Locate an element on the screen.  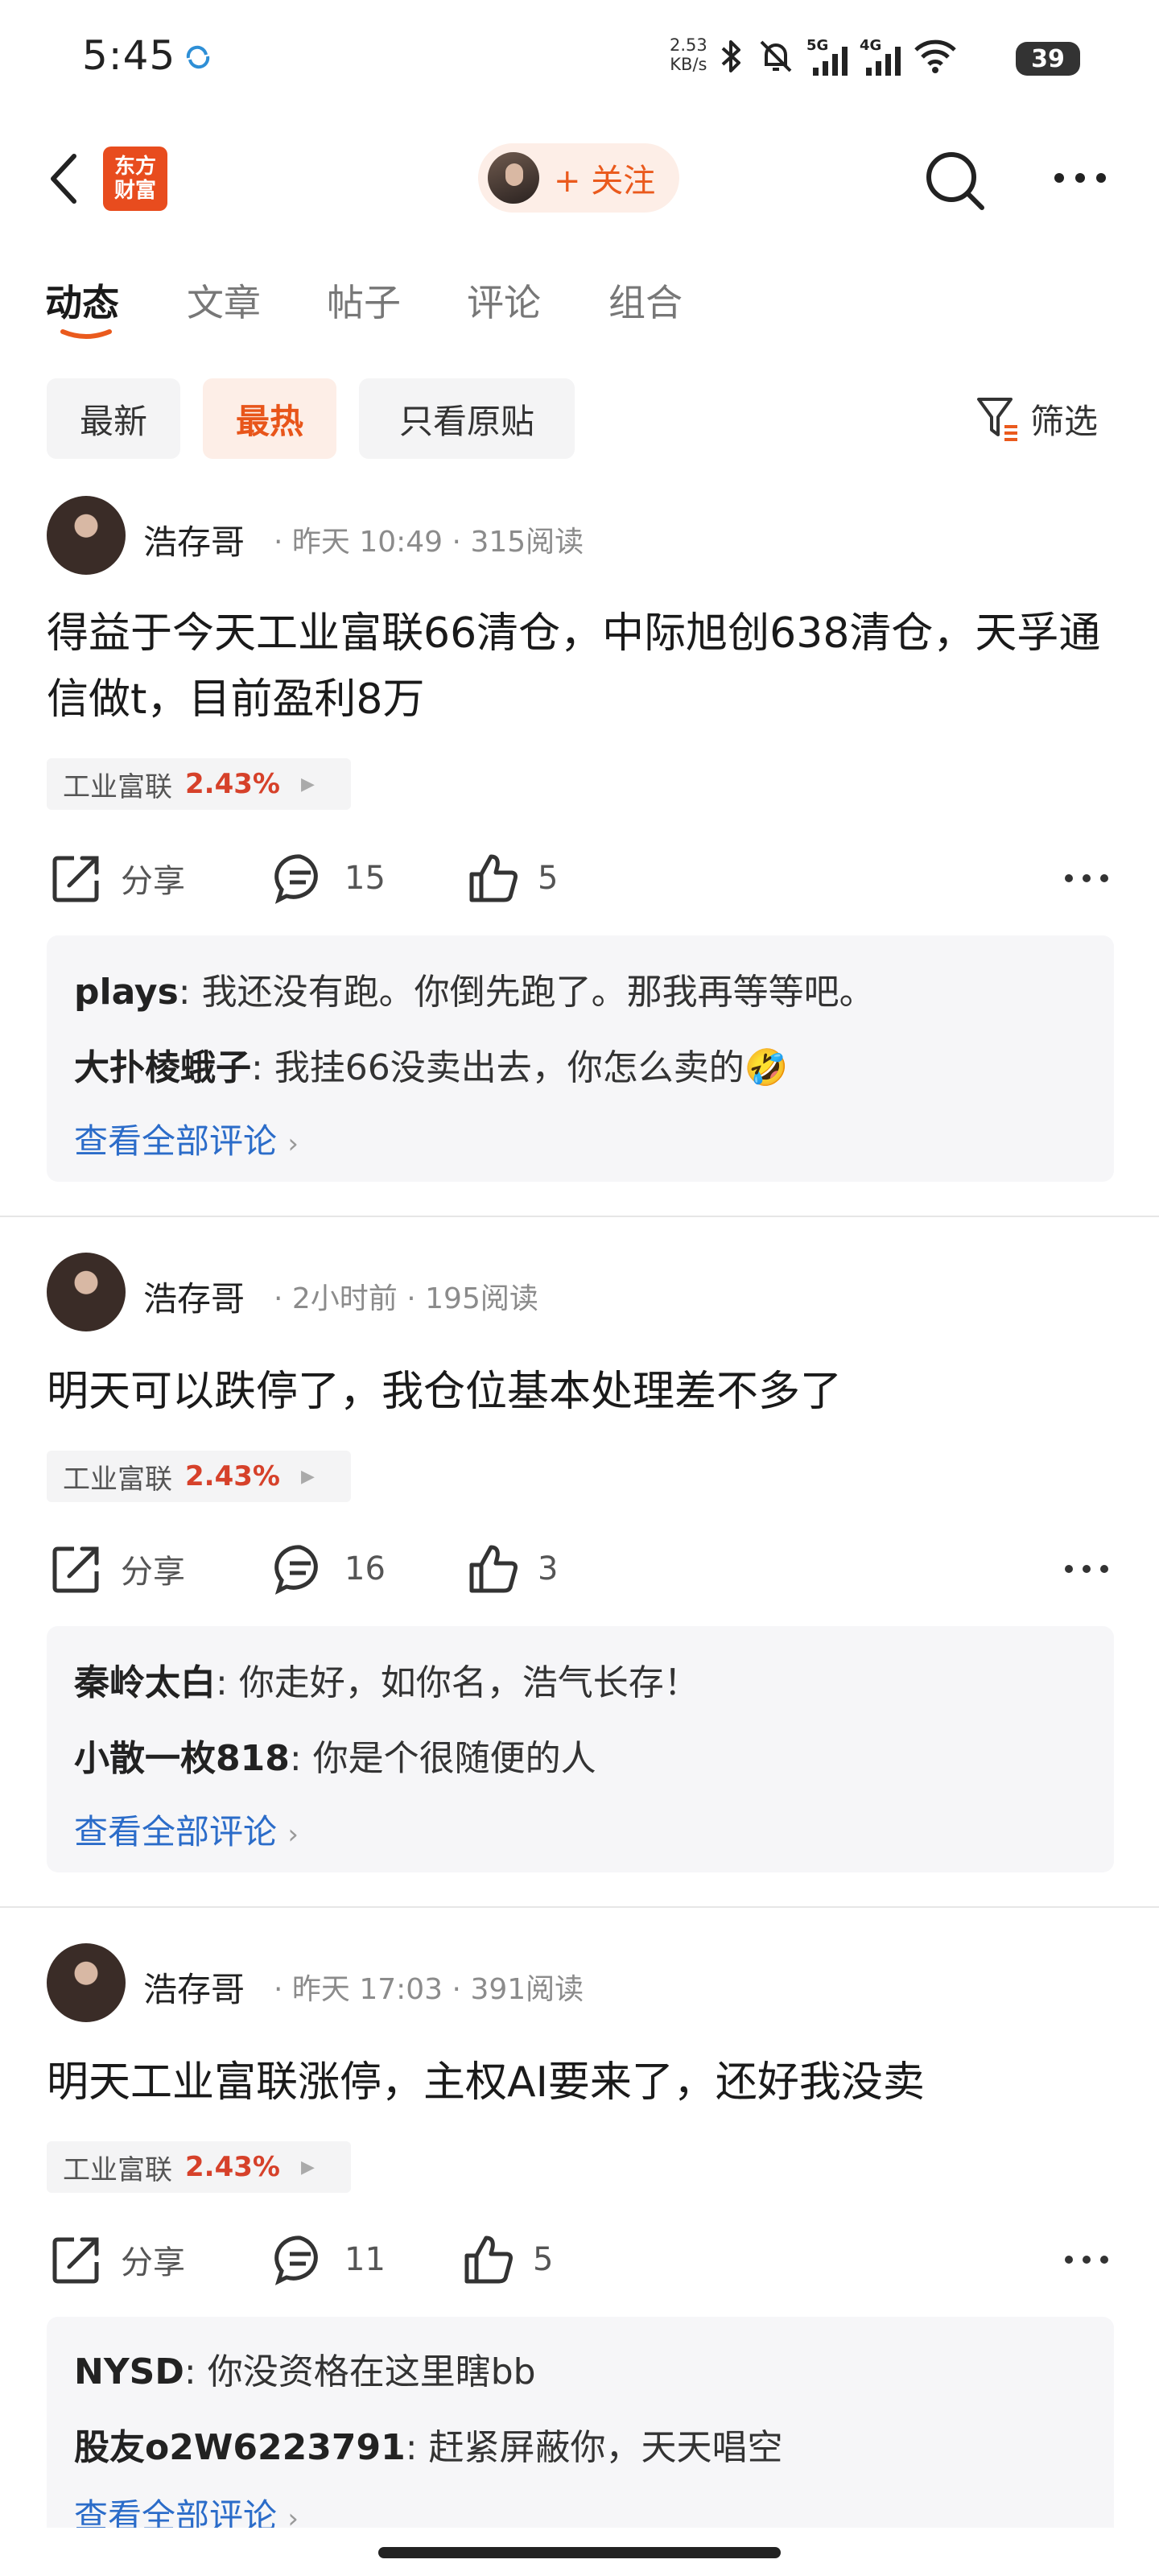
search-icon is located at coordinates (954, 180).